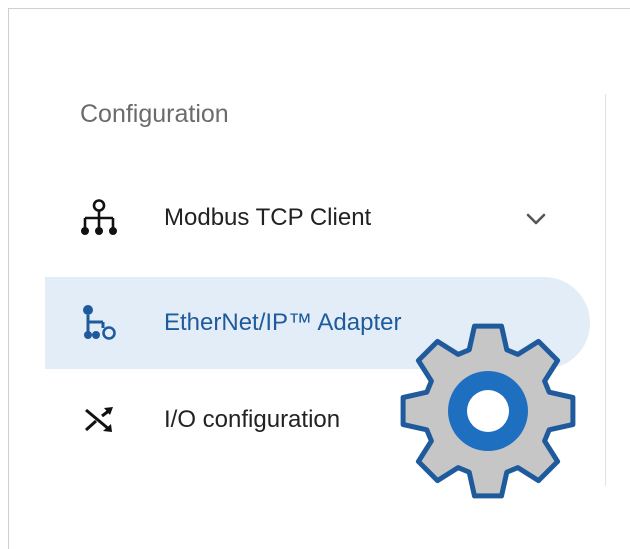 The image size is (630, 549). I want to click on nav-item-label: Modbus TCP Client, so click(268, 217).